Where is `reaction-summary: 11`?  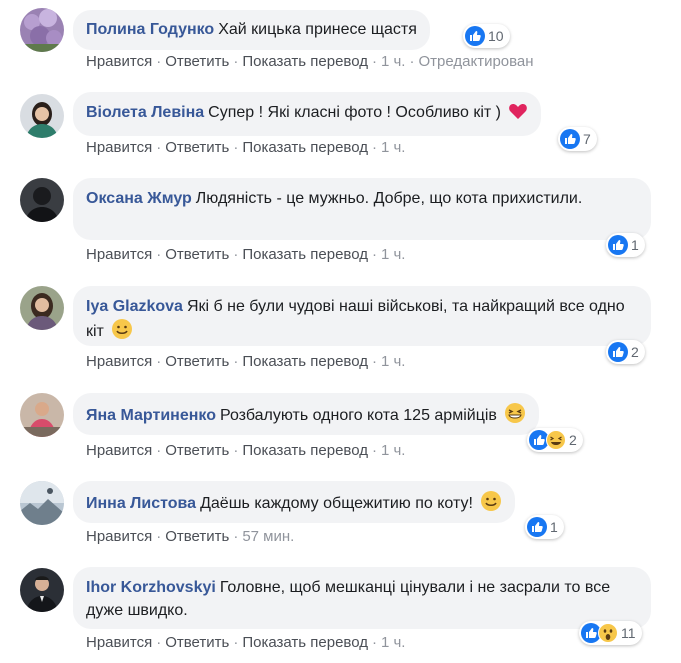 reaction-summary: 11 is located at coordinates (610, 633).